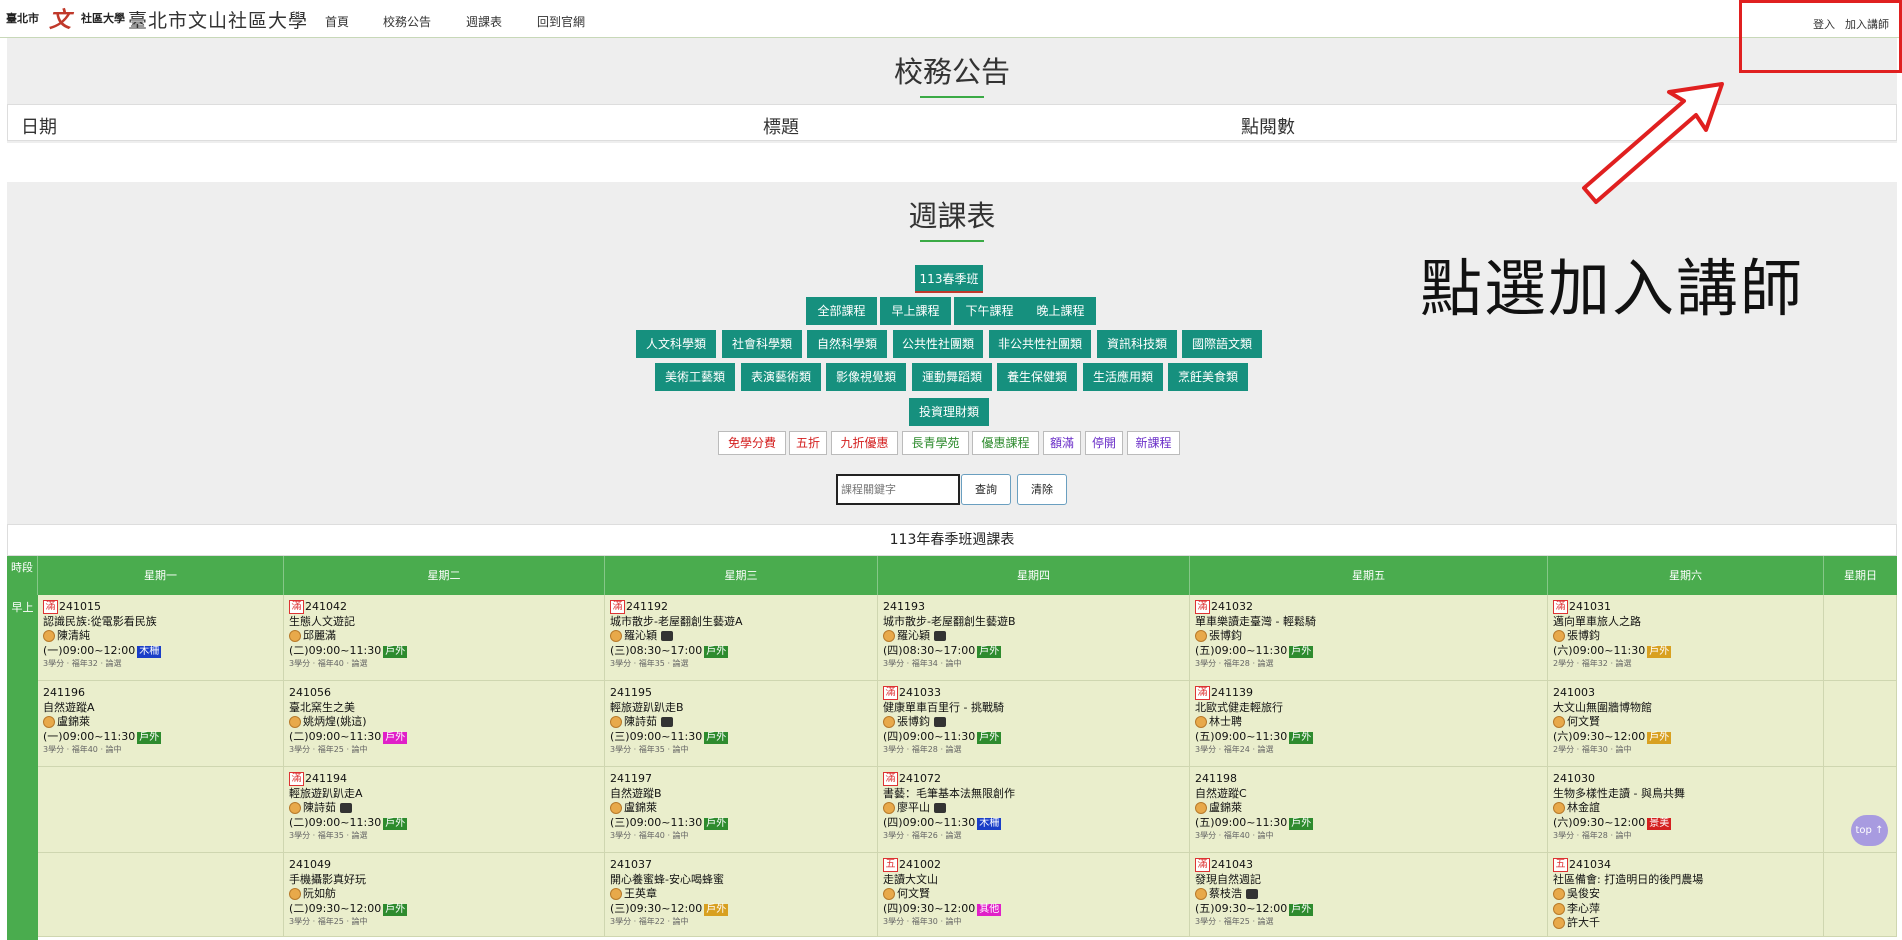 The height and width of the screenshot is (940, 1902). What do you see at coordinates (929, 908) in the screenshot?
I see `course-time-text: (四)09:30~12:00` at bounding box center [929, 908].